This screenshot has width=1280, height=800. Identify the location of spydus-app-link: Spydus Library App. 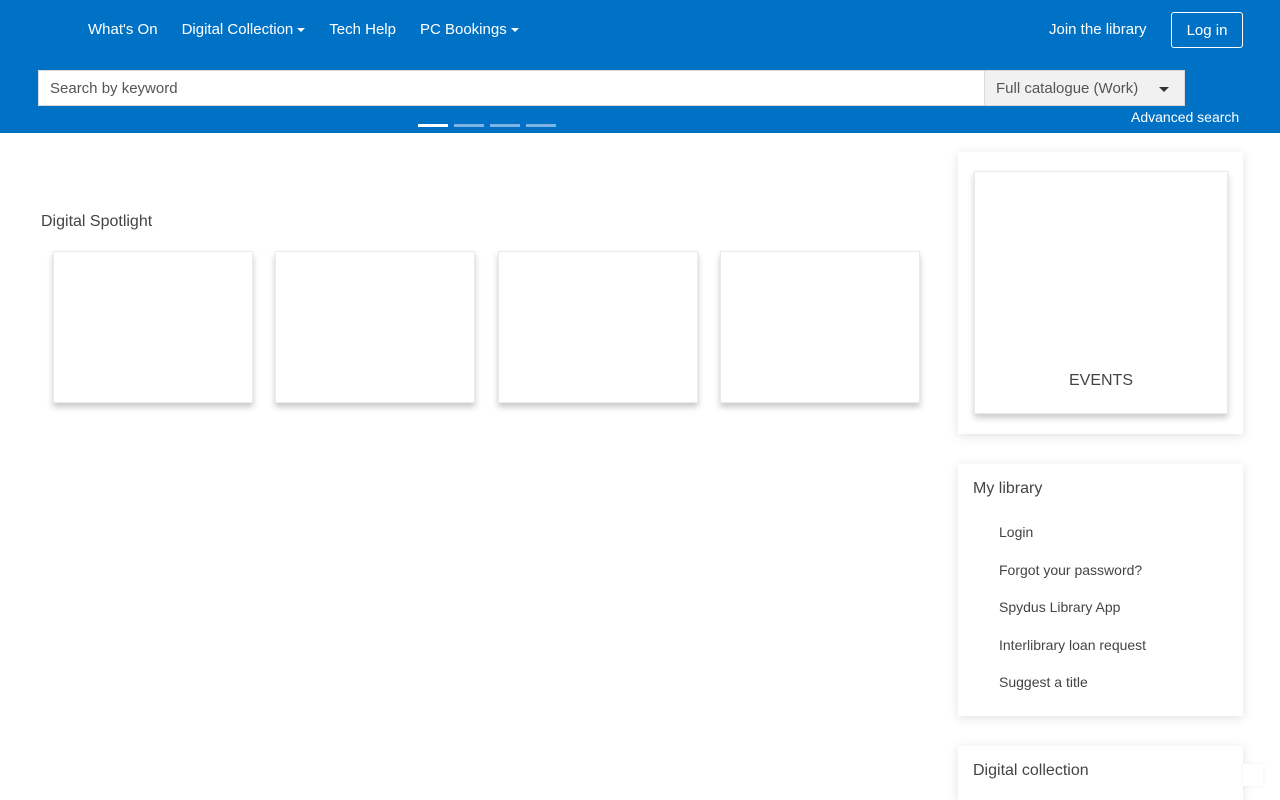
(1059, 607).